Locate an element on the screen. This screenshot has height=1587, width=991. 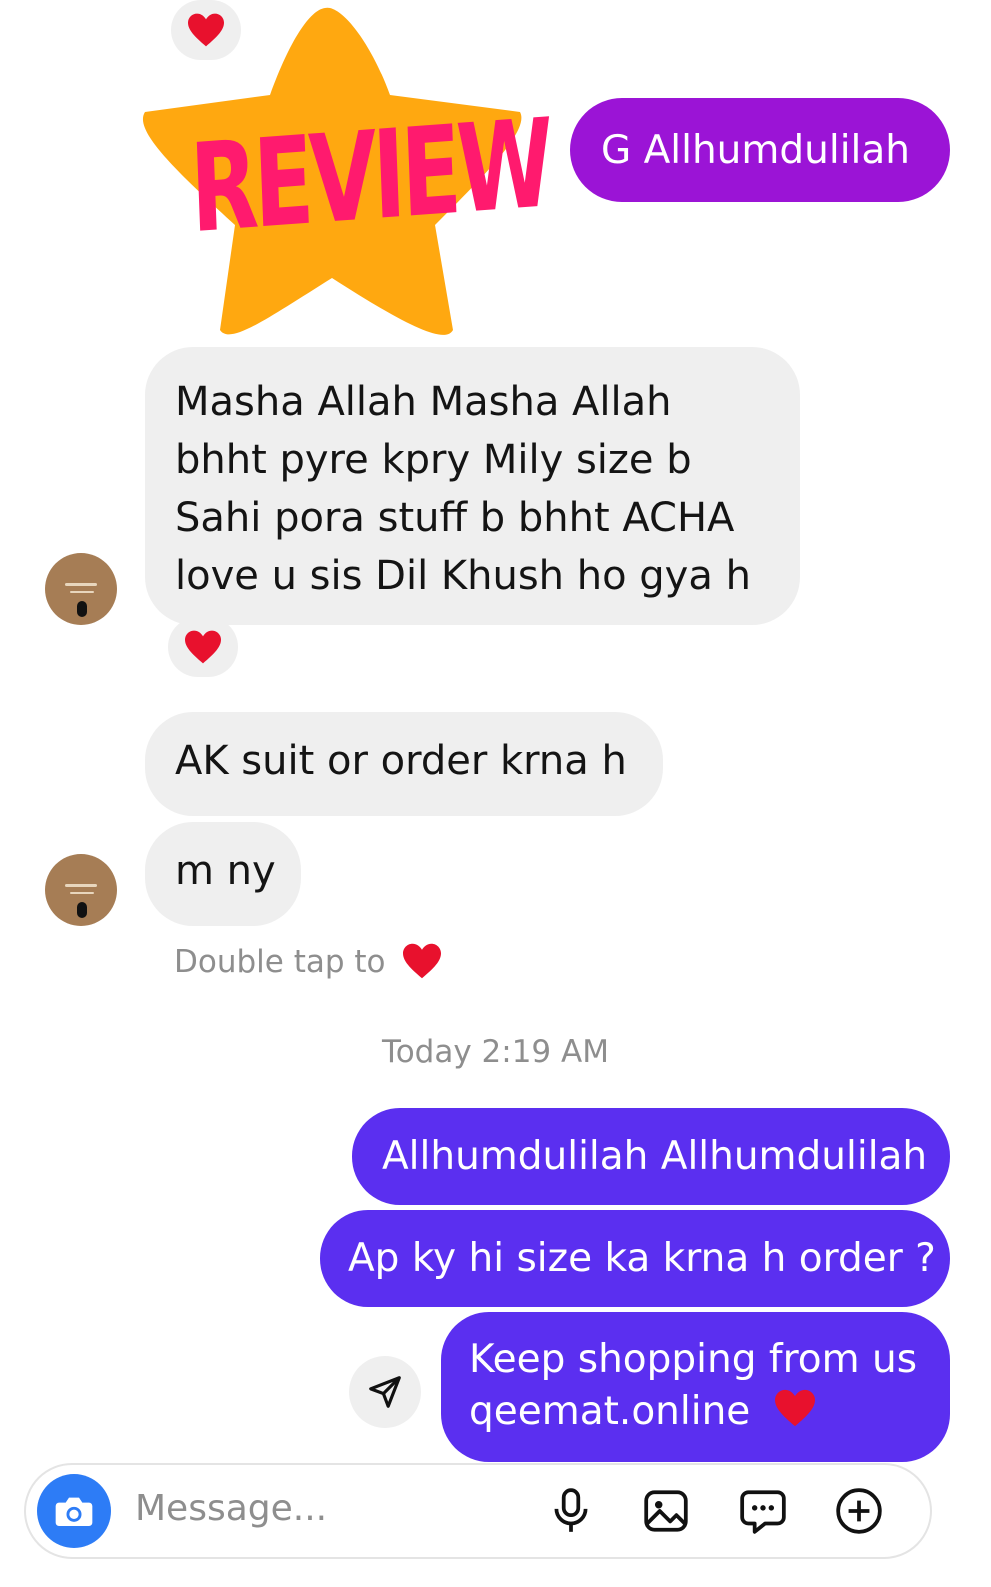
message-text: Allhumdulilah Allhumdulilah is located at coordinates (655, 1156).